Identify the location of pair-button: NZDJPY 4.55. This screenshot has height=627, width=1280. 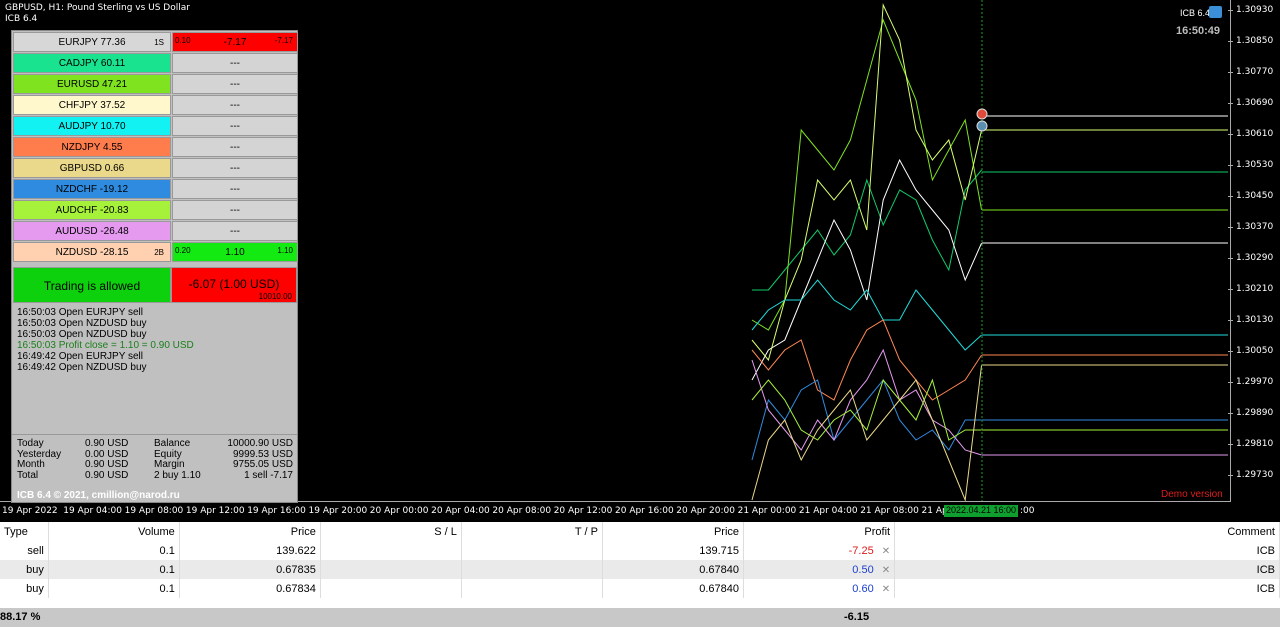
(92, 147).